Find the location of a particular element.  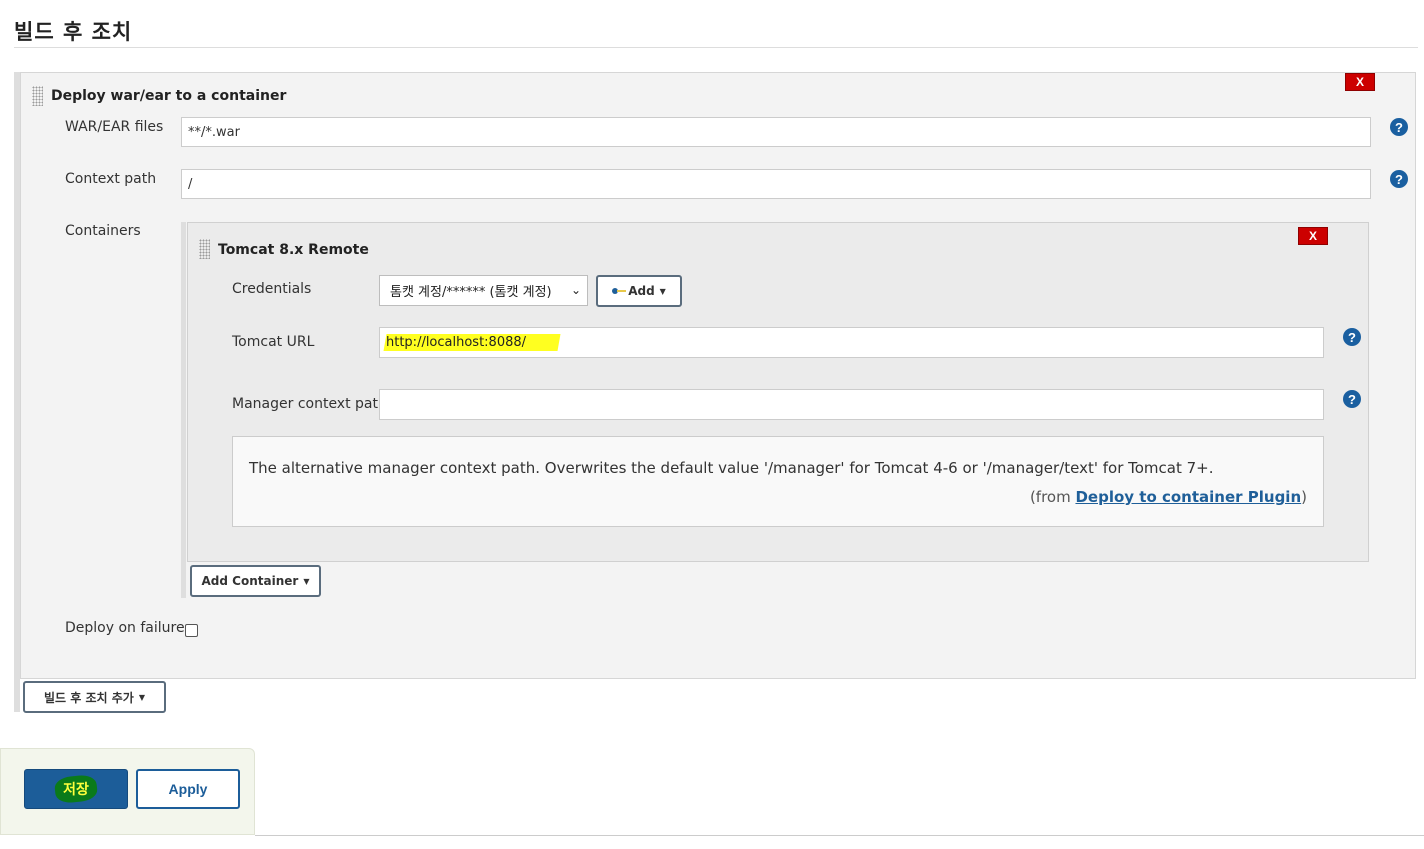

context-path-label: Context path is located at coordinates (111, 179).